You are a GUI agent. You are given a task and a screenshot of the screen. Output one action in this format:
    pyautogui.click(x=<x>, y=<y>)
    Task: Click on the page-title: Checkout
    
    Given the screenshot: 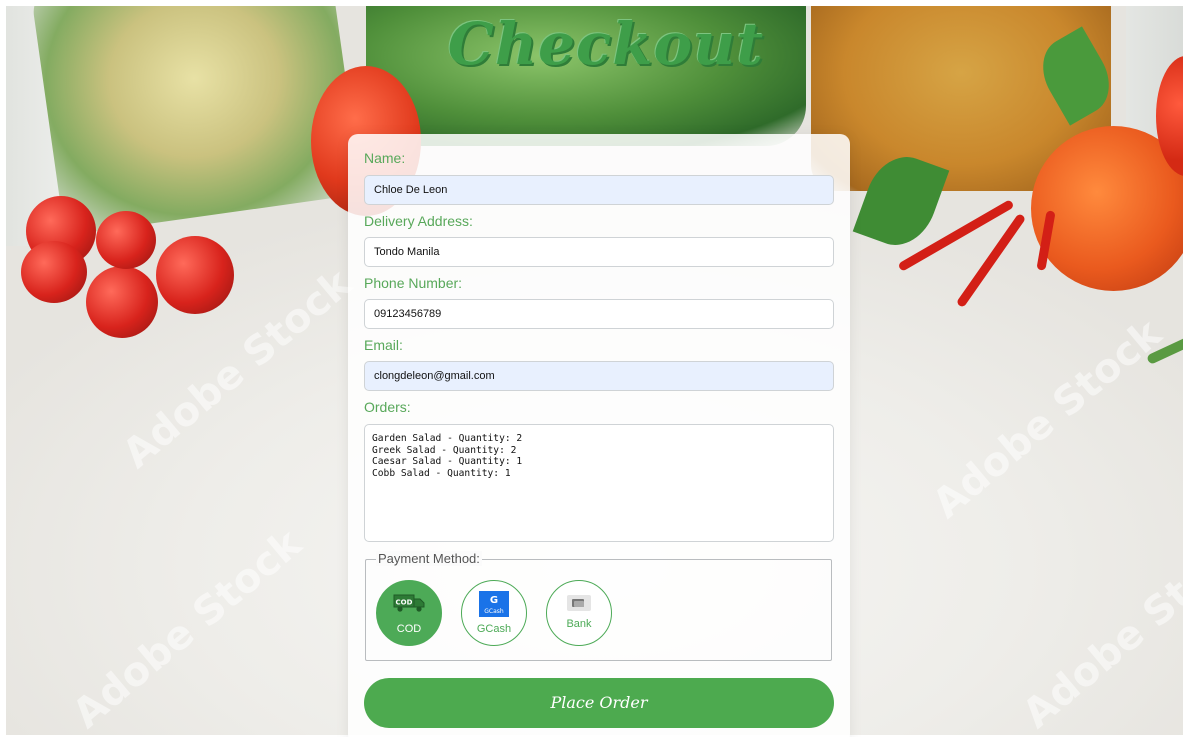 What is the action you would take?
    pyautogui.click(x=606, y=44)
    